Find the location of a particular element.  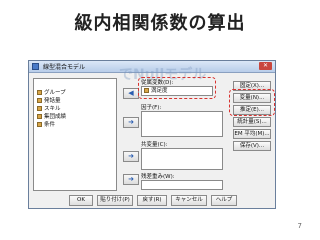

variable-label: 発話量 is located at coordinates (52, 101).